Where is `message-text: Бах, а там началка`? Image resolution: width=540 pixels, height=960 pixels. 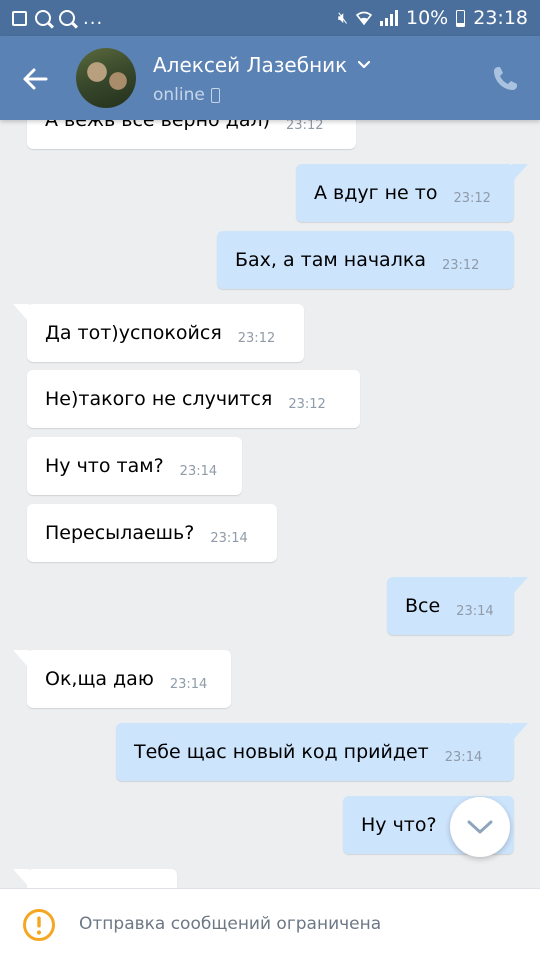 message-text: Бах, а там началка is located at coordinates (330, 260).